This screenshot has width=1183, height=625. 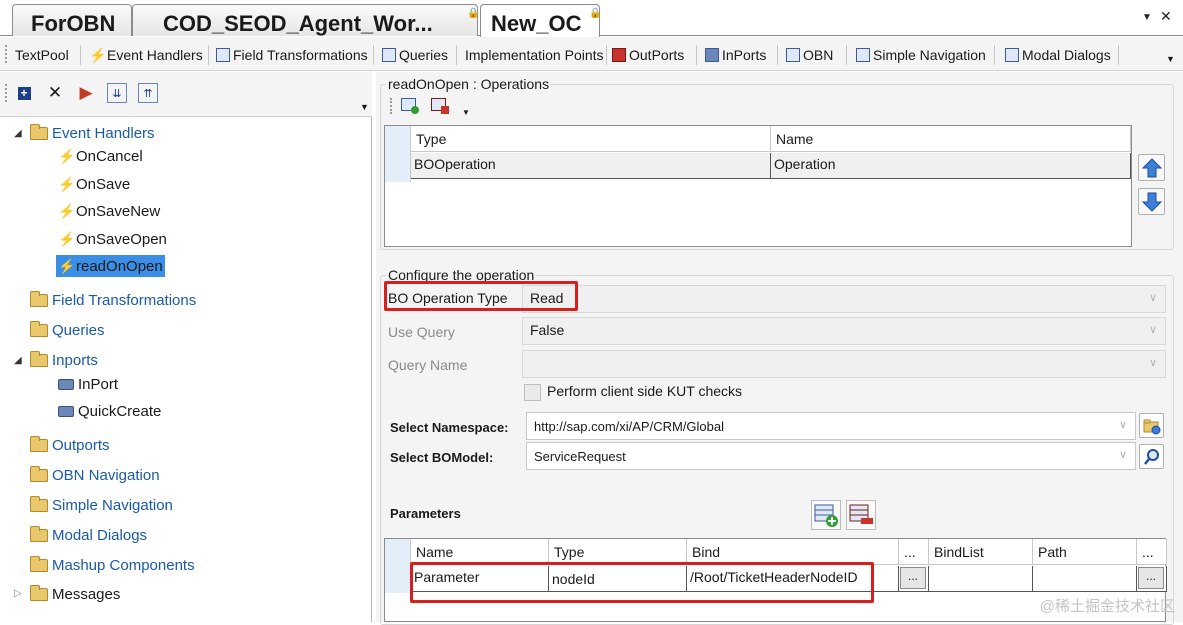 I want to click on tab-list-dropdown-icon: ▼, so click(x=1147, y=17).